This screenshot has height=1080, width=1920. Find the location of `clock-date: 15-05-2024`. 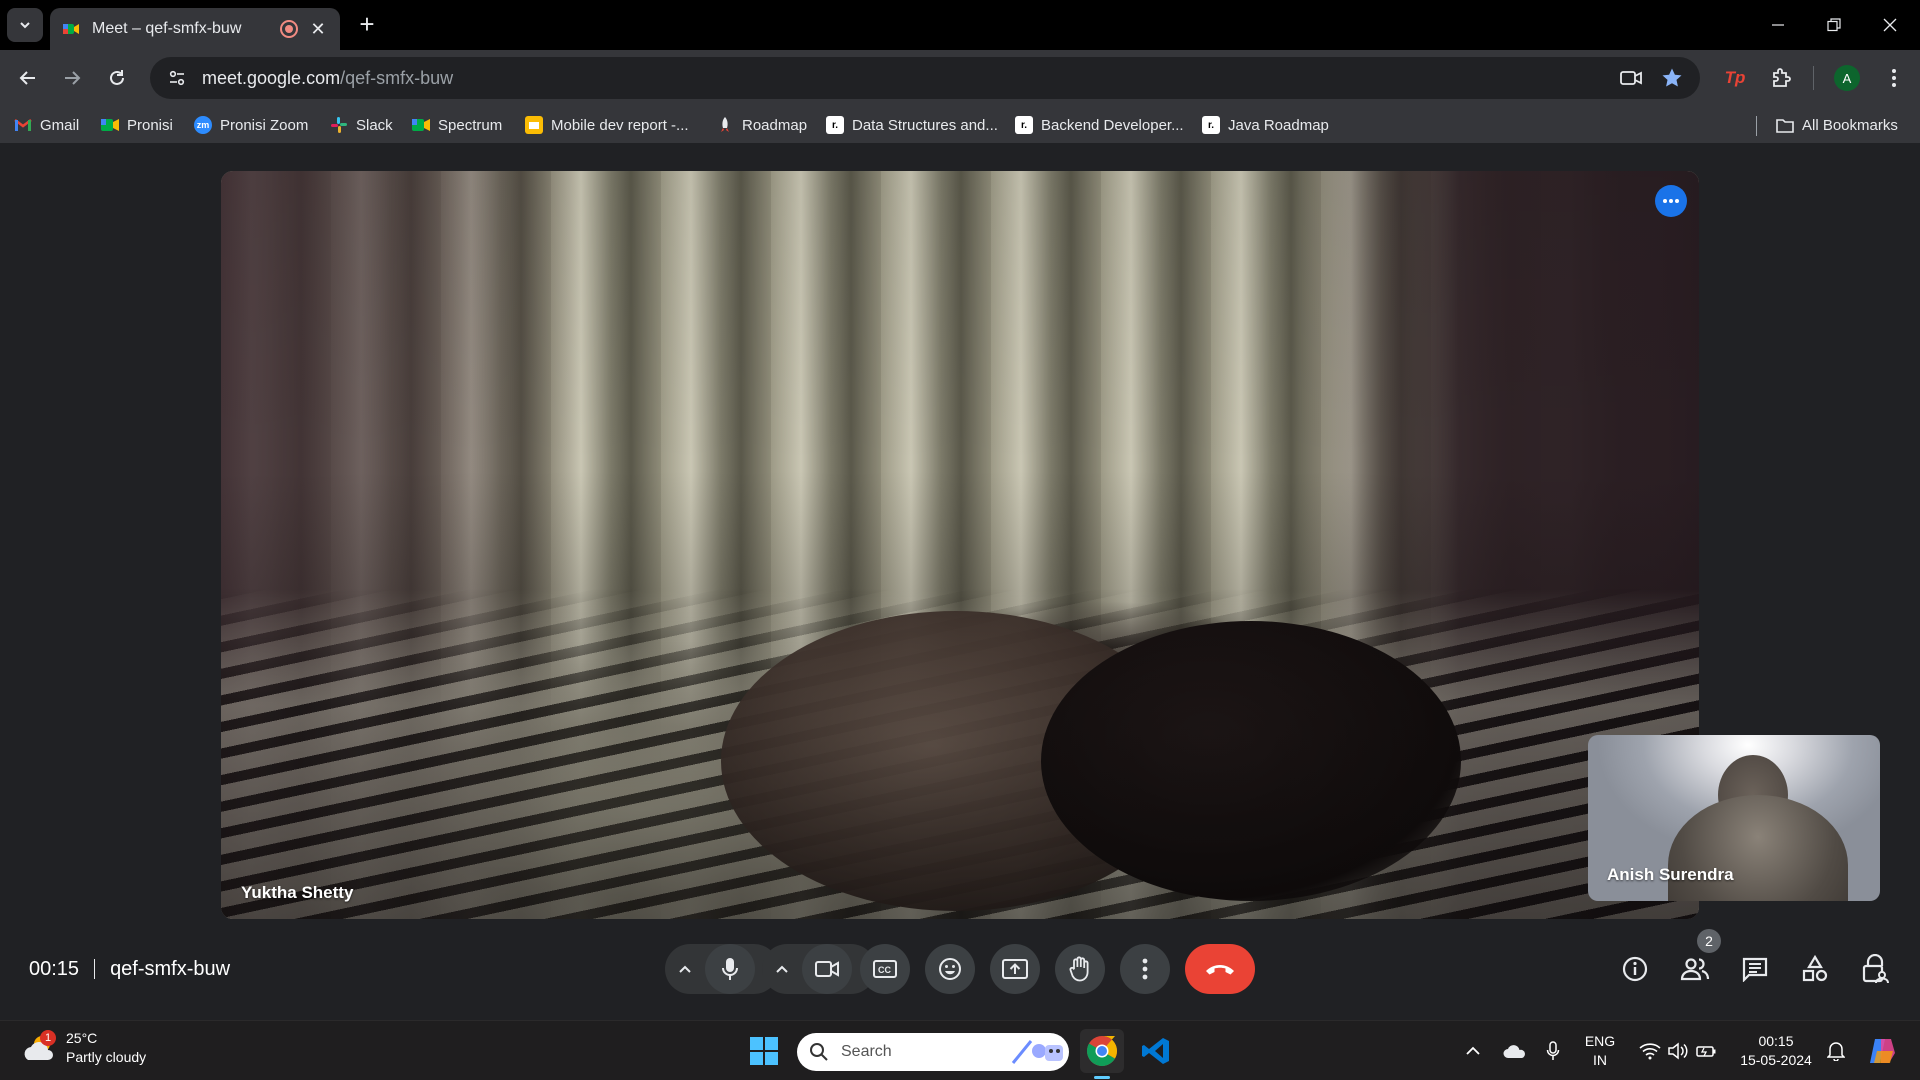

clock-date: 15-05-2024 is located at coordinates (1776, 1060).